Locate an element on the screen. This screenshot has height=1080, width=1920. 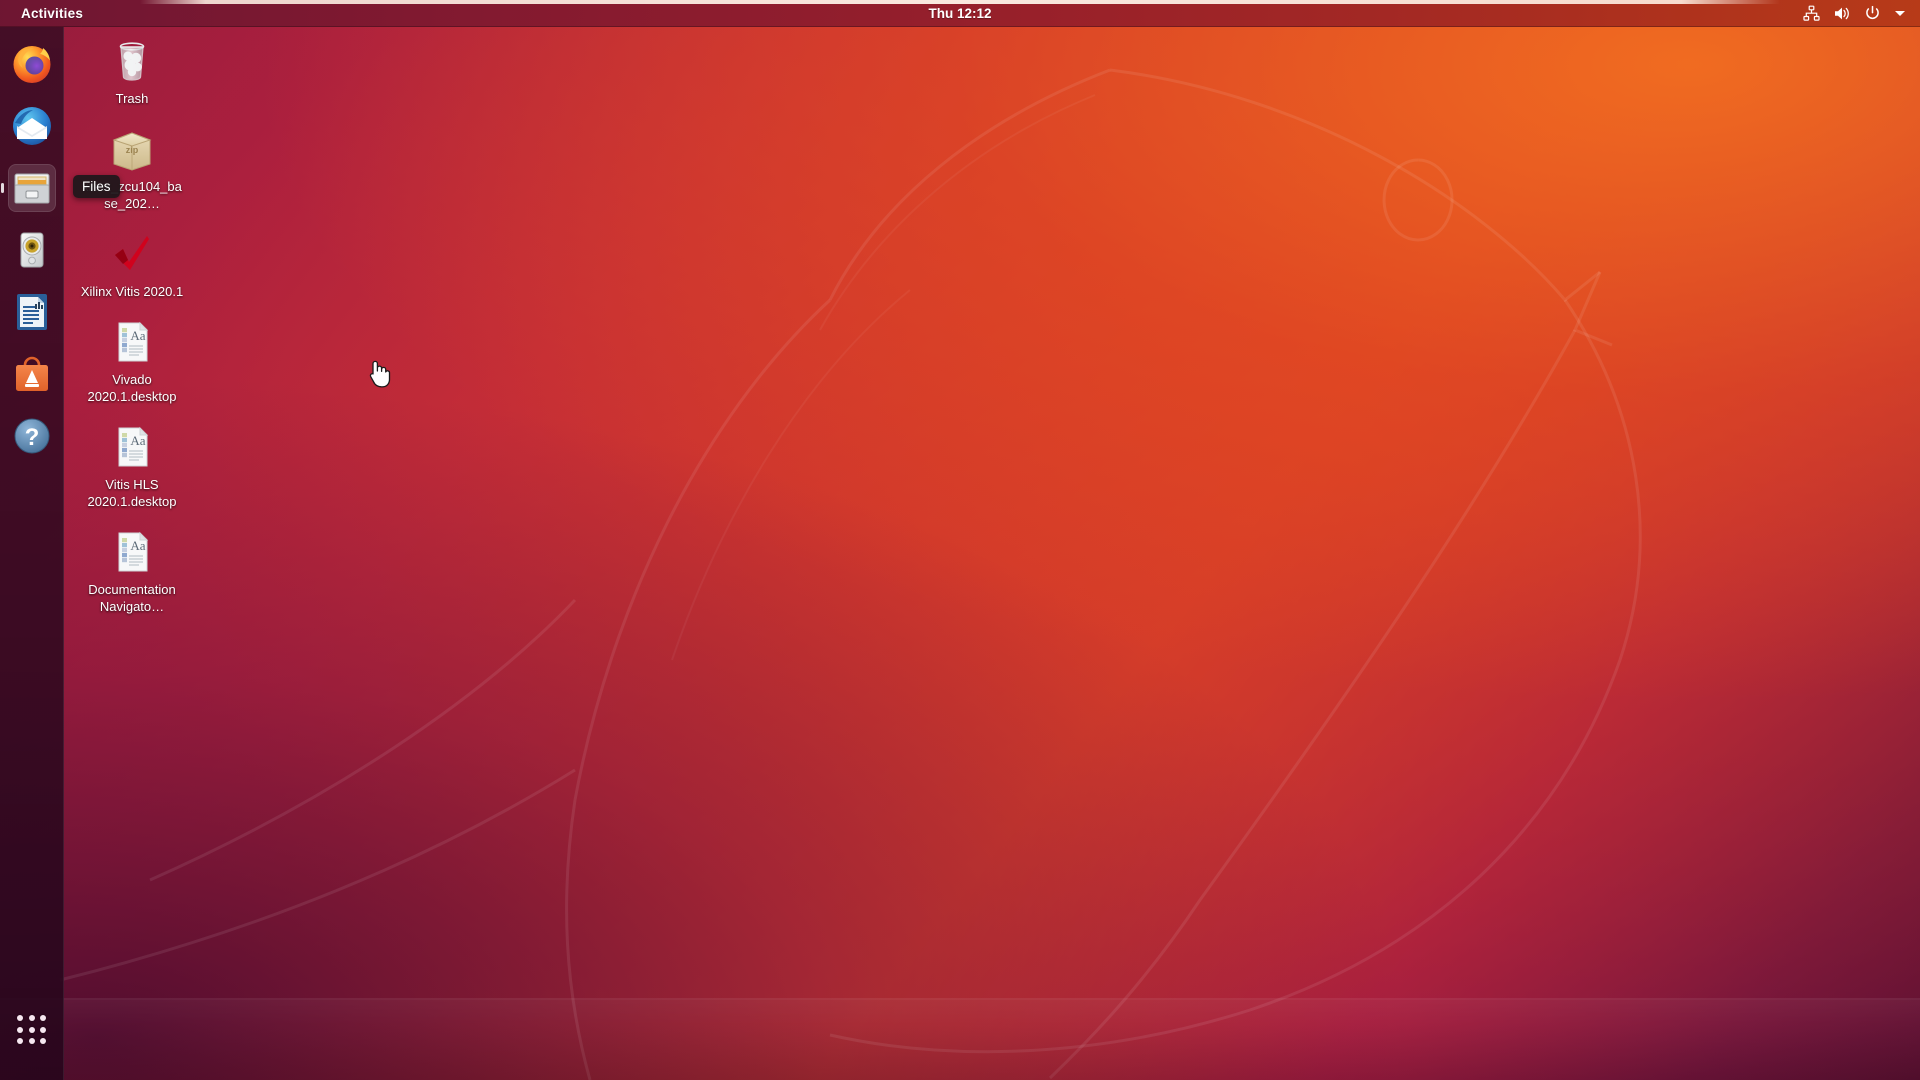
help-icon: ? is located at coordinates (32, 436).